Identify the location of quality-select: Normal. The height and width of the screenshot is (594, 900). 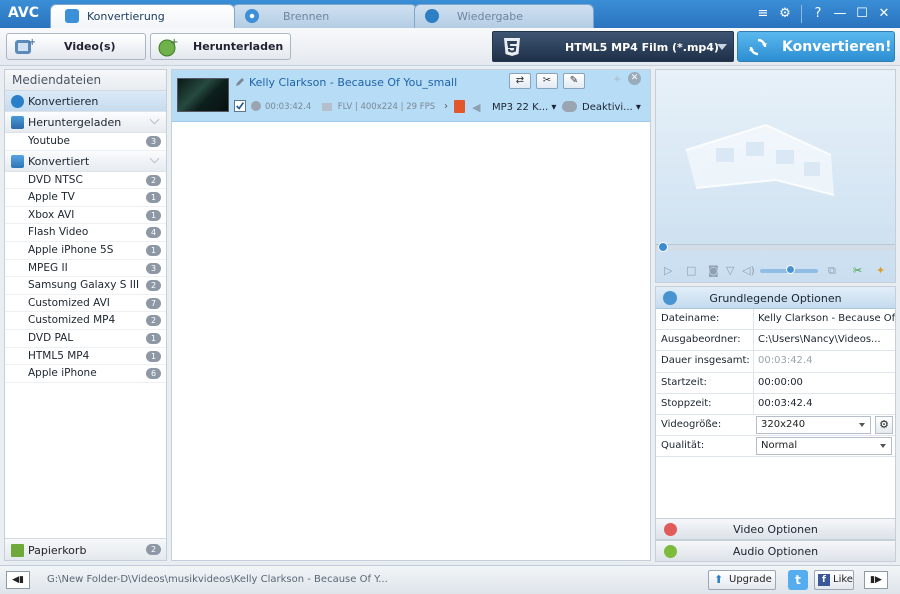
(824, 446).